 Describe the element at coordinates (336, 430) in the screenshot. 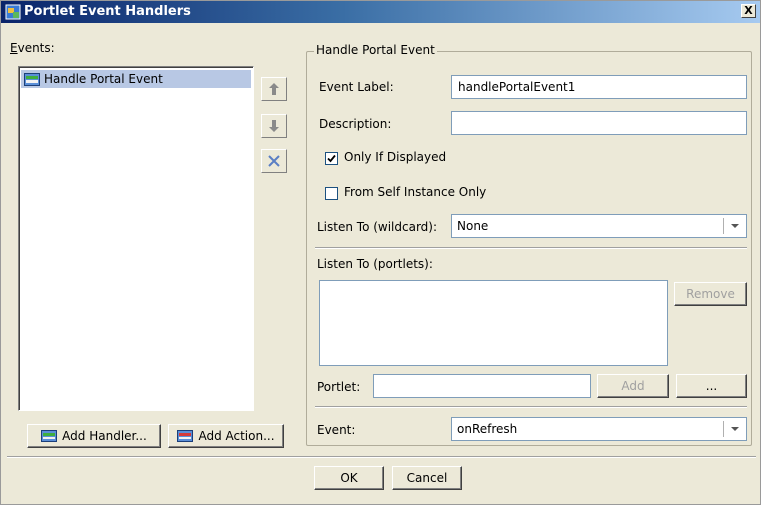

I see `event-label: Event:` at that location.